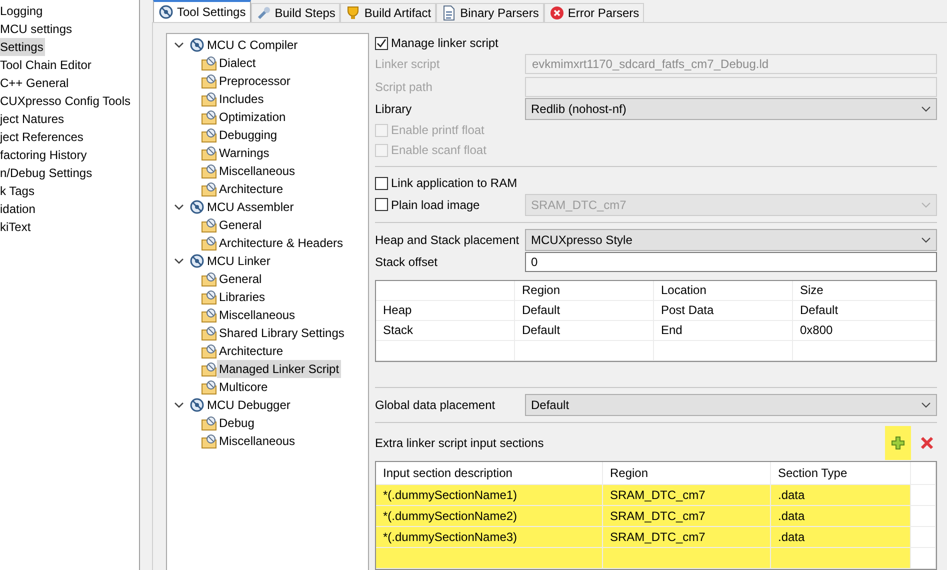 The height and width of the screenshot is (570, 947). I want to click on checkbox-label: Link application to RAM, so click(454, 183).